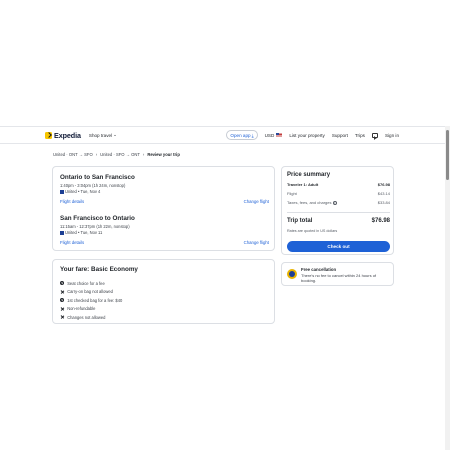 The height and width of the screenshot is (450, 450). Describe the element at coordinates (97, 218) in the screenshot. I see `flight-title: San Francisco to Ontario` at that location.